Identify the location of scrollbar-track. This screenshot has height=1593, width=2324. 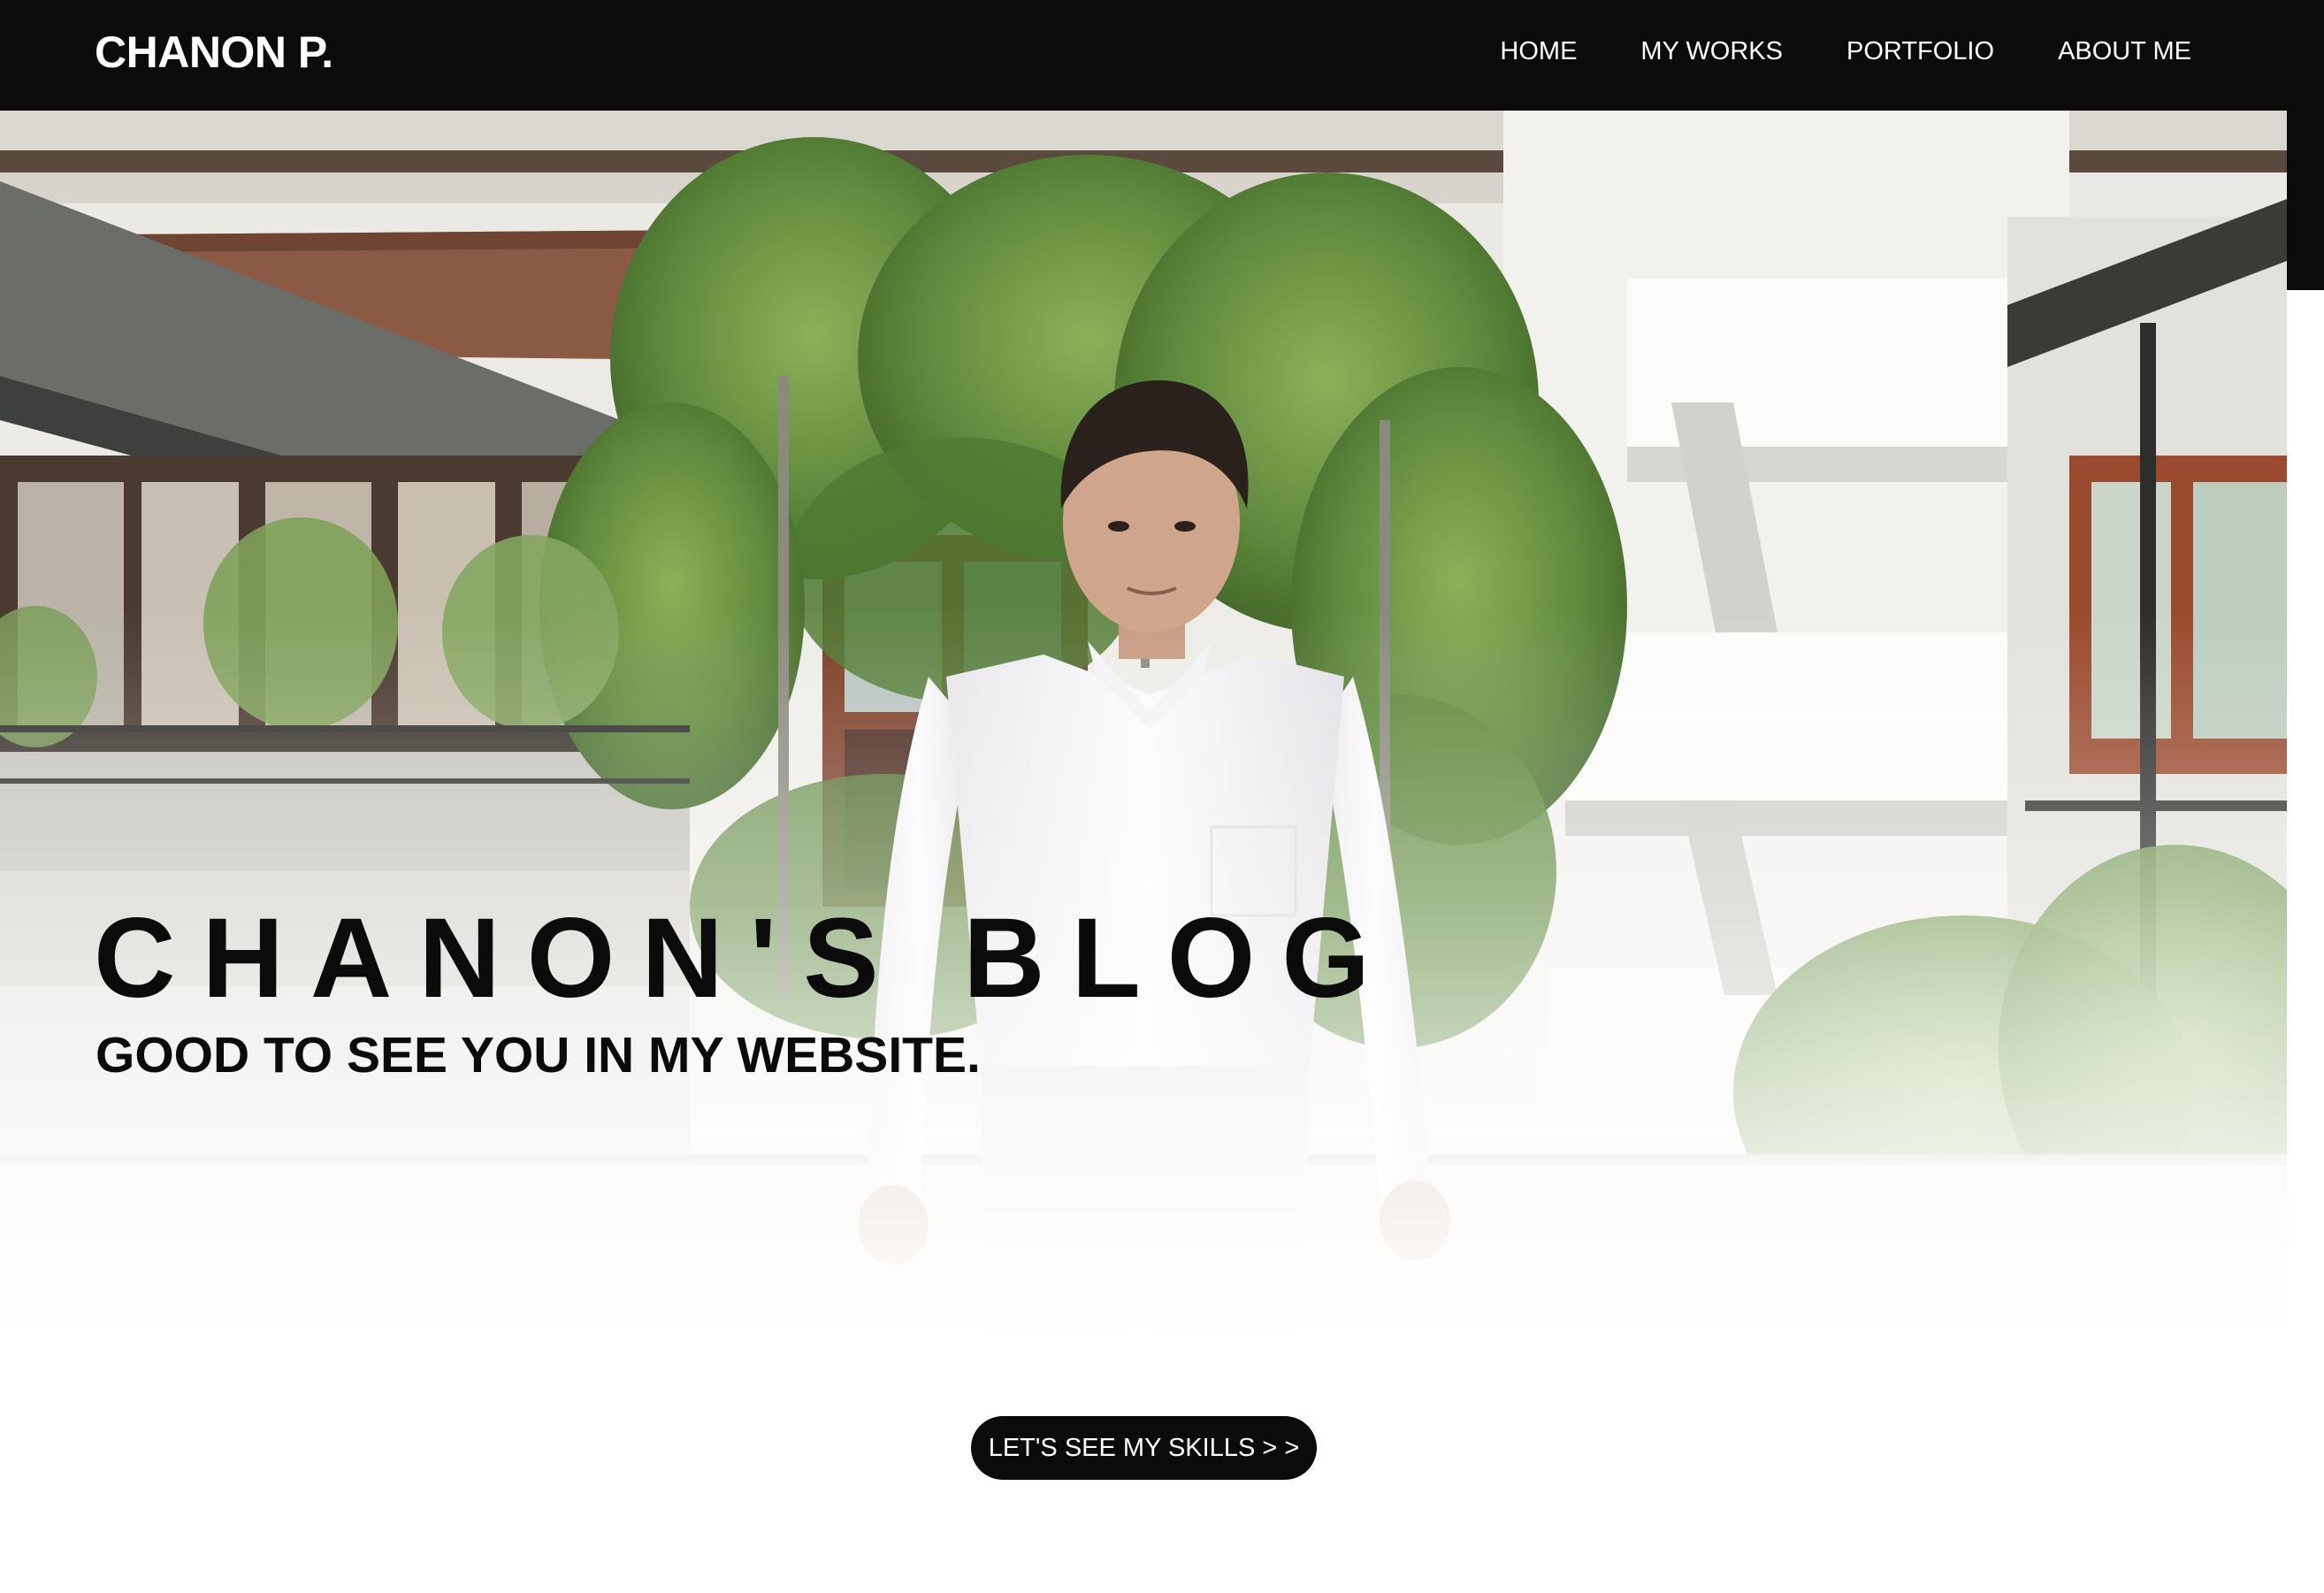
(2305, 796).